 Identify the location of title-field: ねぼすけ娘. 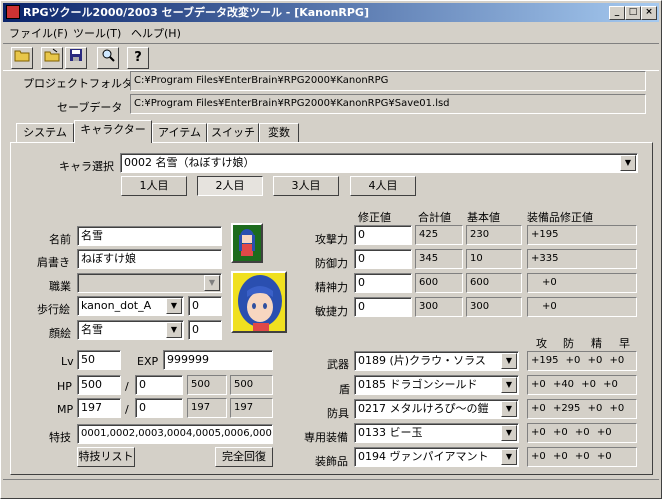
(149, 259).